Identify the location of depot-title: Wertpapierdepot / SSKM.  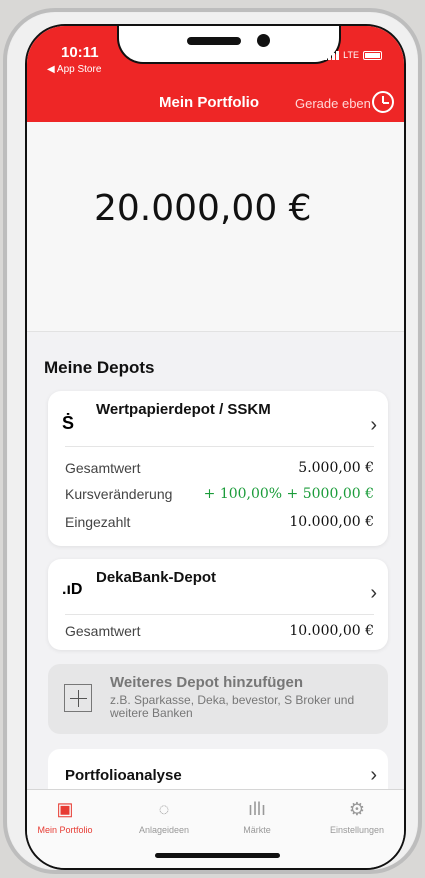
(183, 409).